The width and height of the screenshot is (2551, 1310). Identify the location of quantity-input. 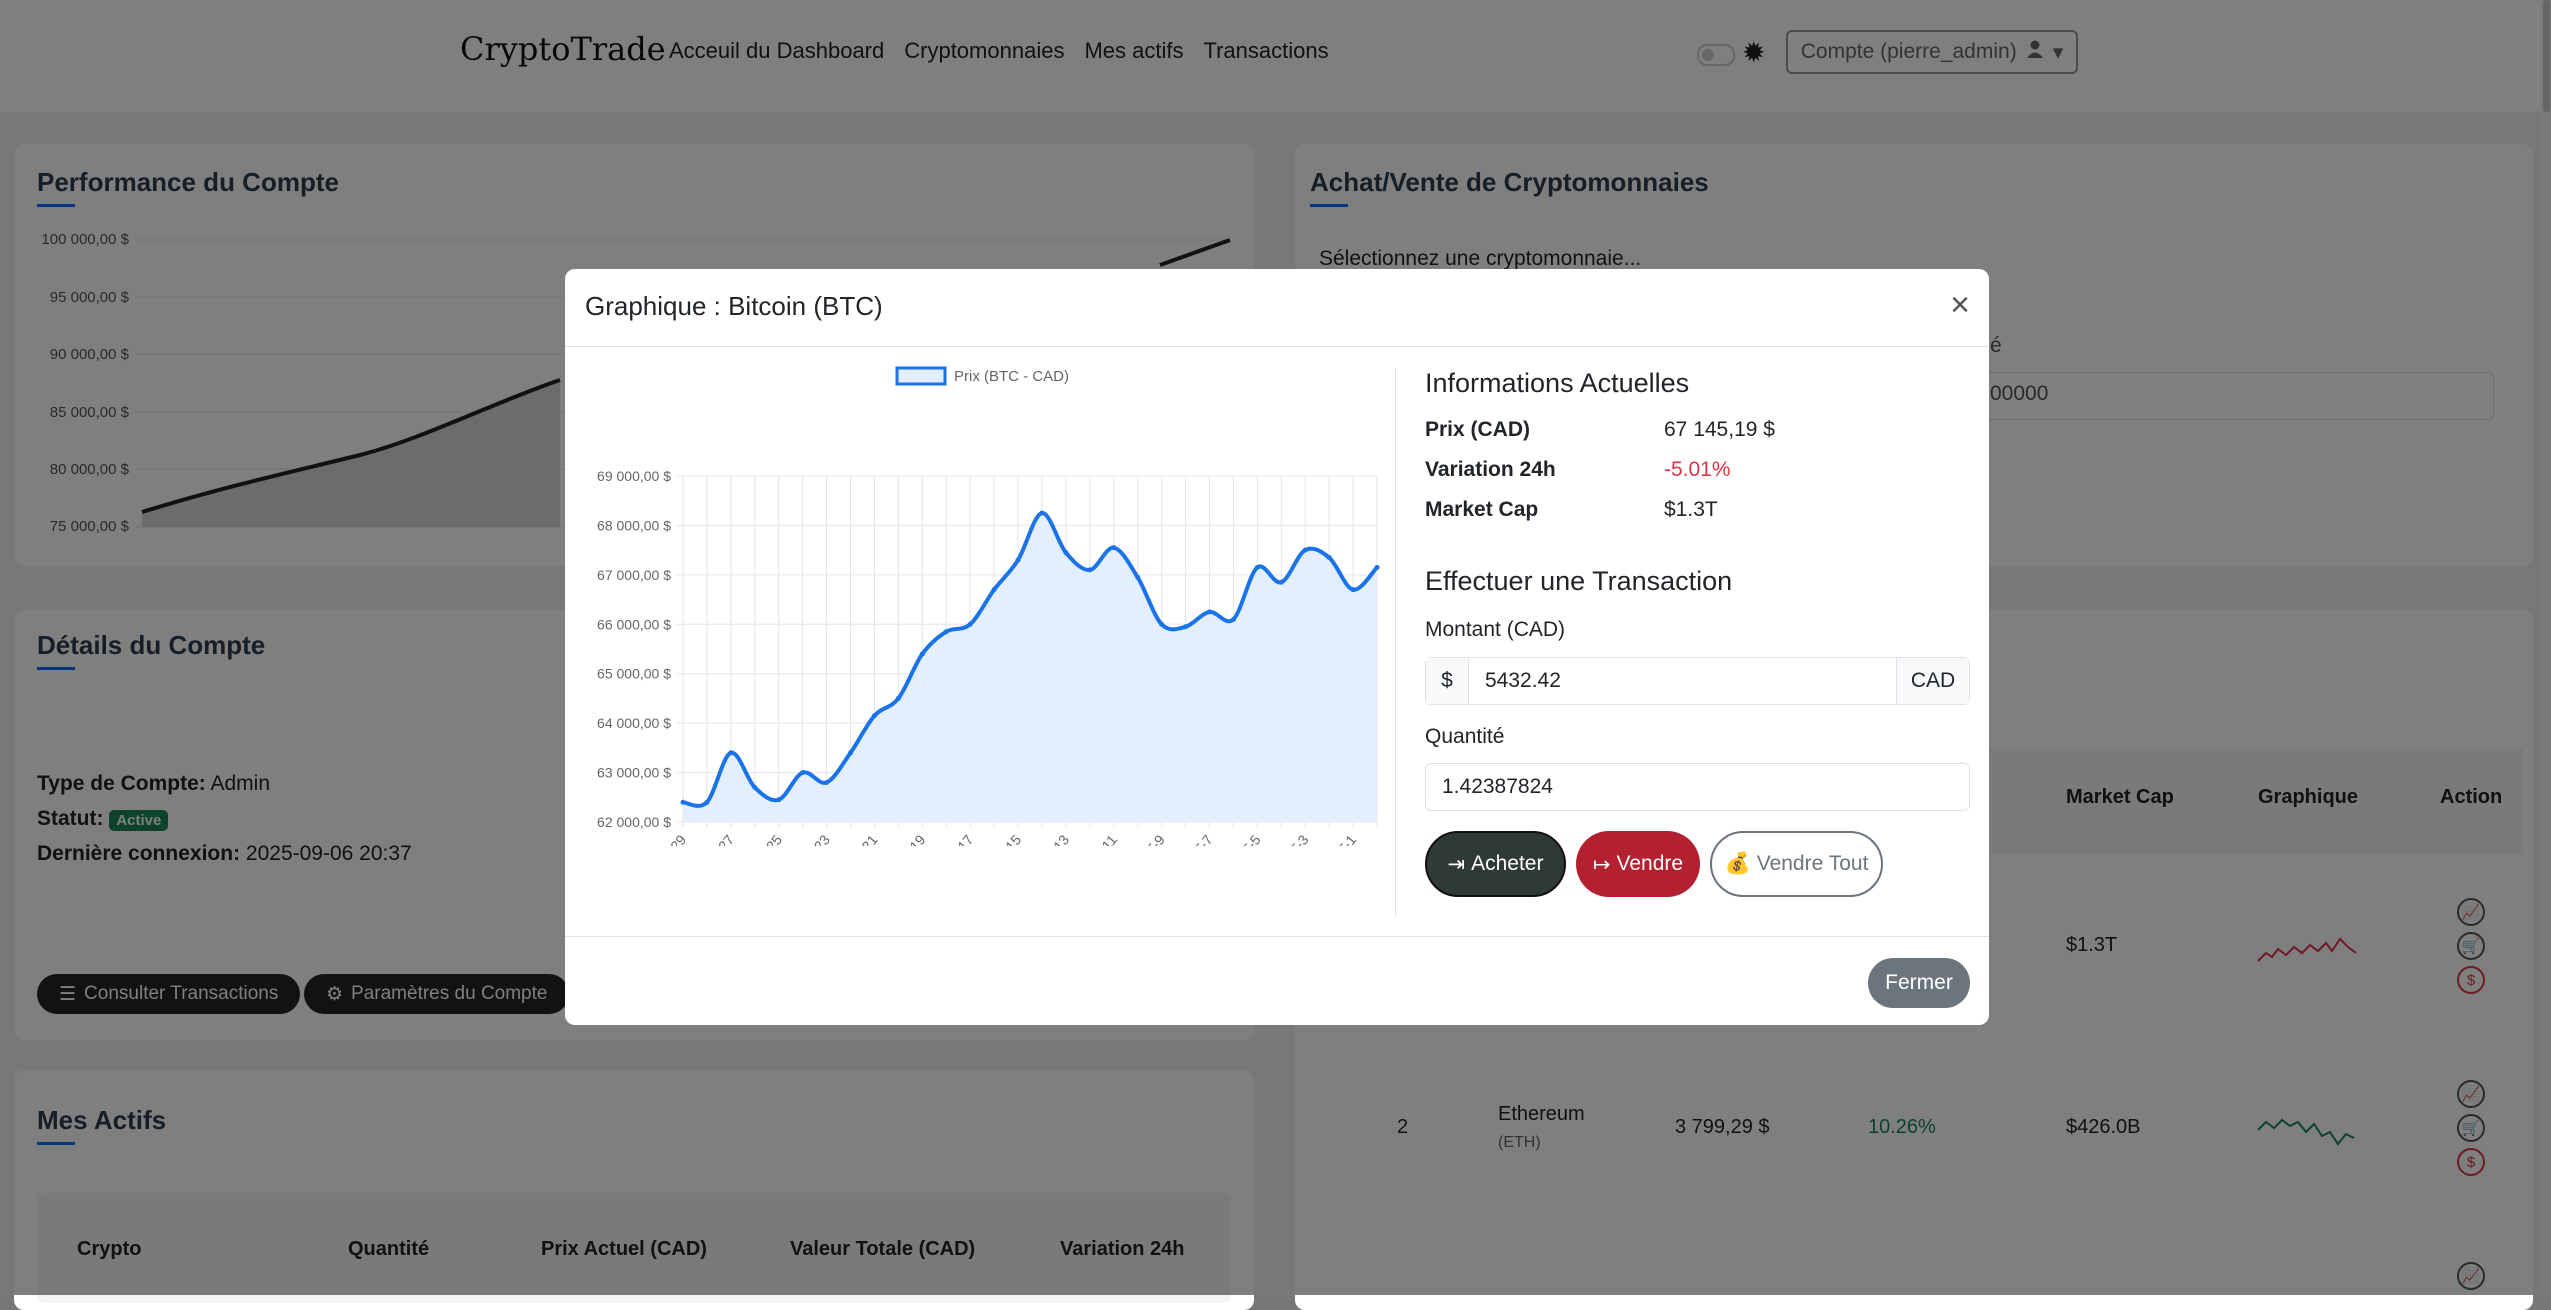
(1697, 787).